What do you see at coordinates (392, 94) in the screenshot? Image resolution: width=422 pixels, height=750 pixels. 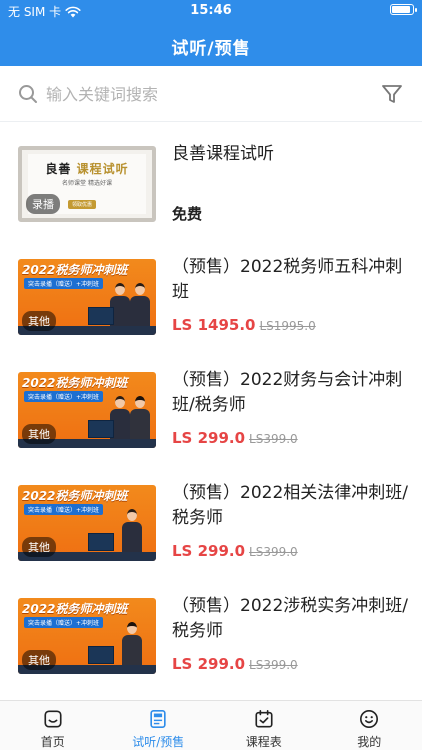 I see `filter-icon` at bounding box center [392, 94].